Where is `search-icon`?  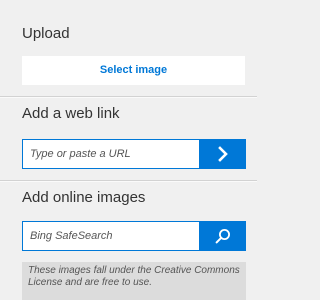 search-icon is located at coordinates (222, 236).